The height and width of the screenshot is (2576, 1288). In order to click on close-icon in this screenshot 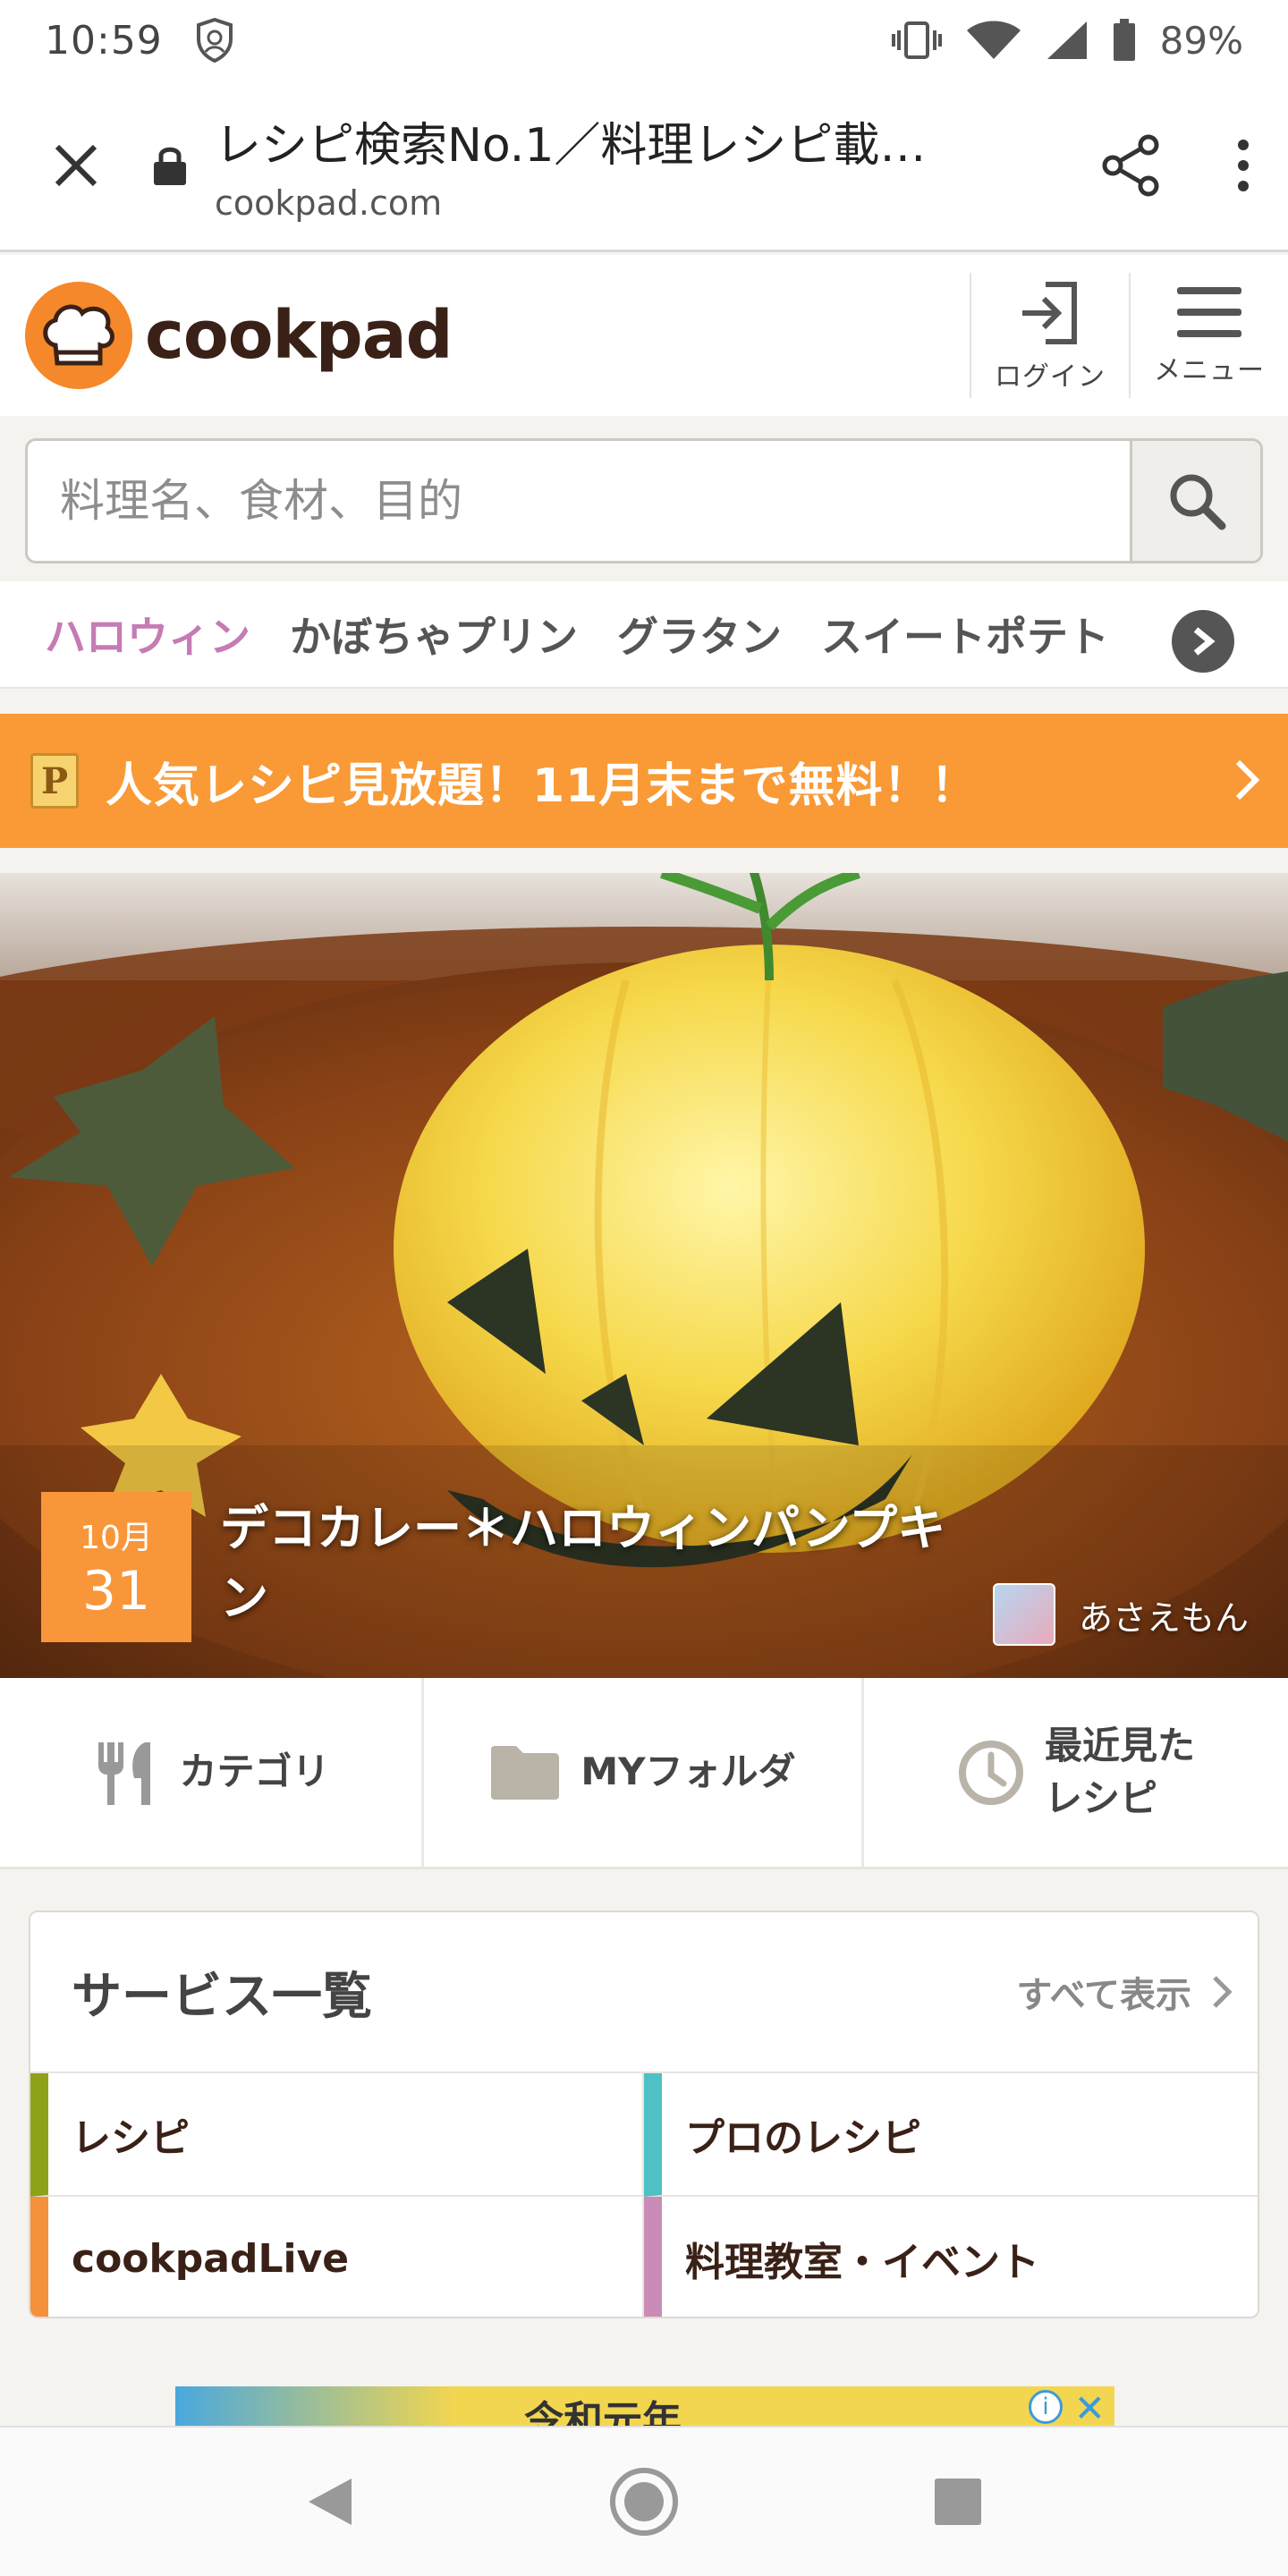, I will do `click(76, 165)`.